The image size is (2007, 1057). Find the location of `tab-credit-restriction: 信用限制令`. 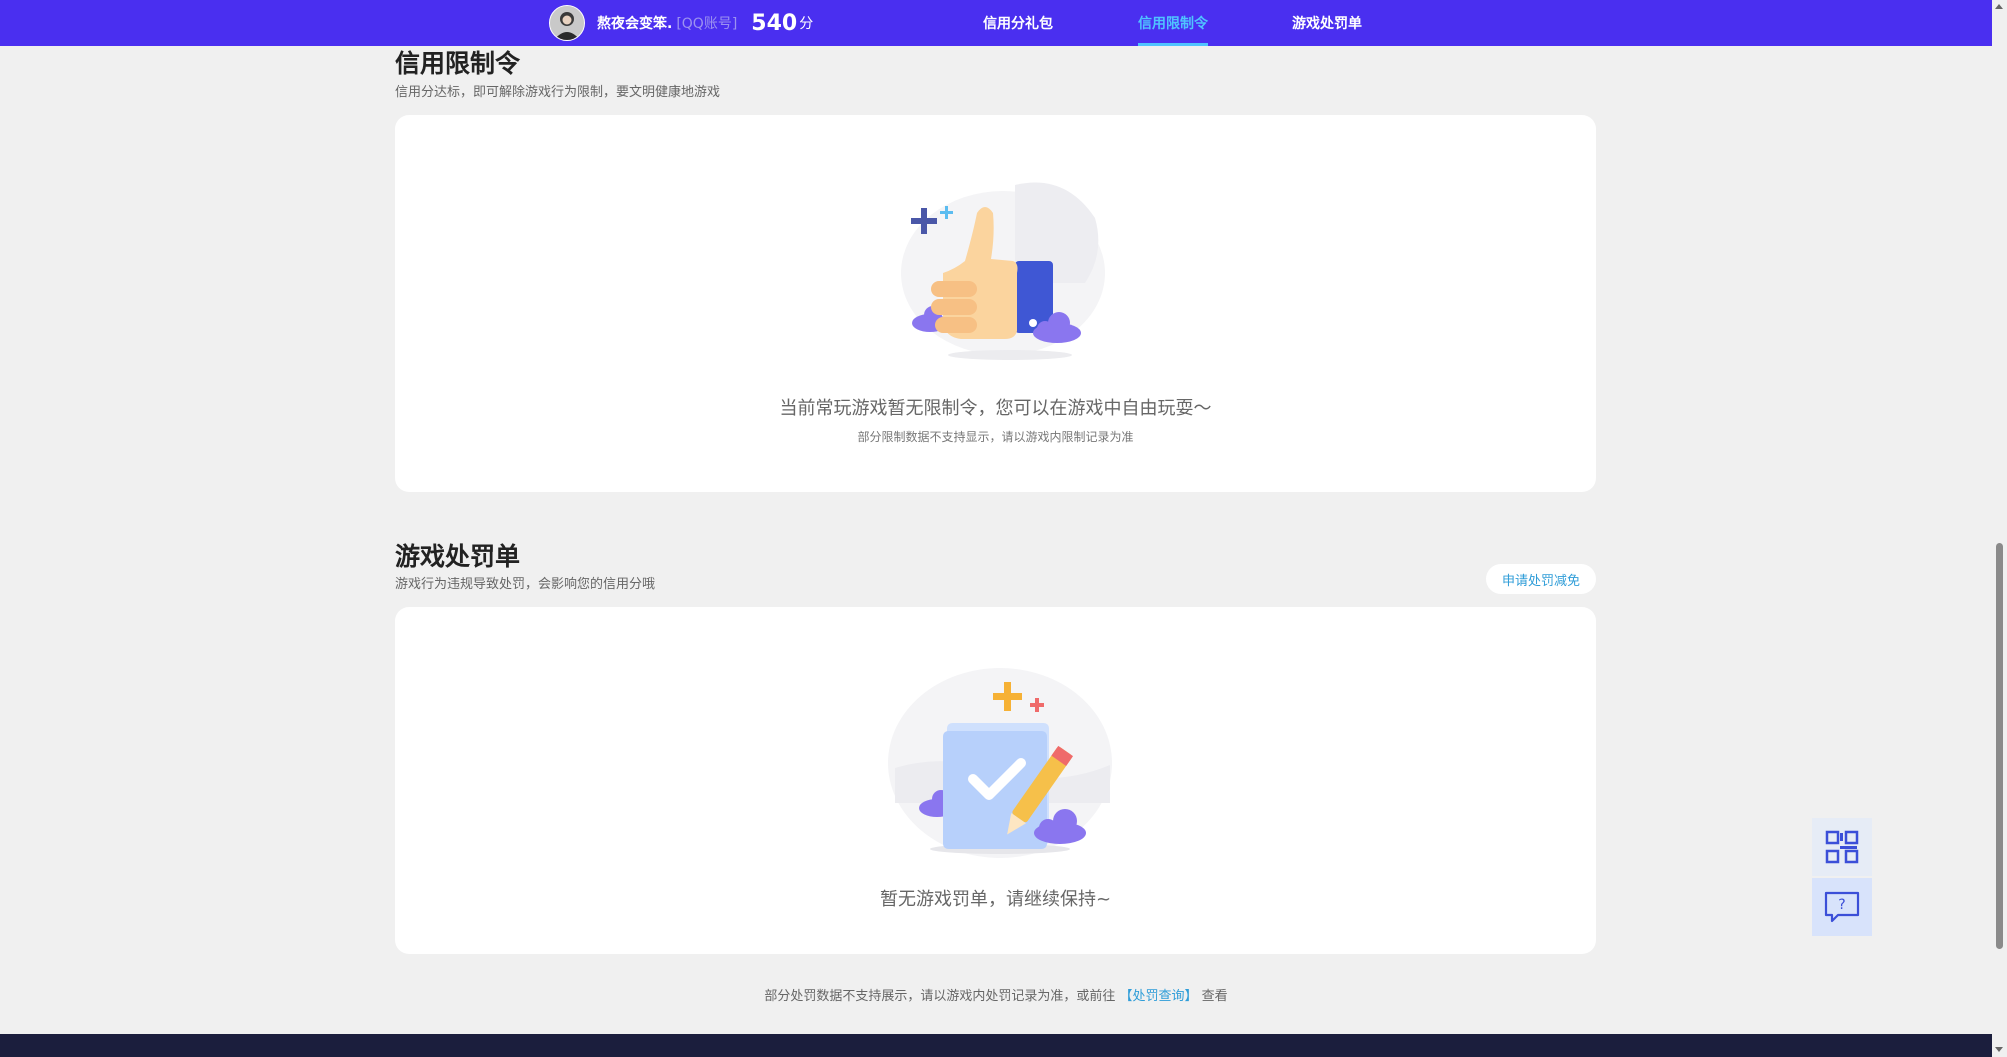

tab-credit-restriction: 信用限制令 is located at coordinates (1173, 23).